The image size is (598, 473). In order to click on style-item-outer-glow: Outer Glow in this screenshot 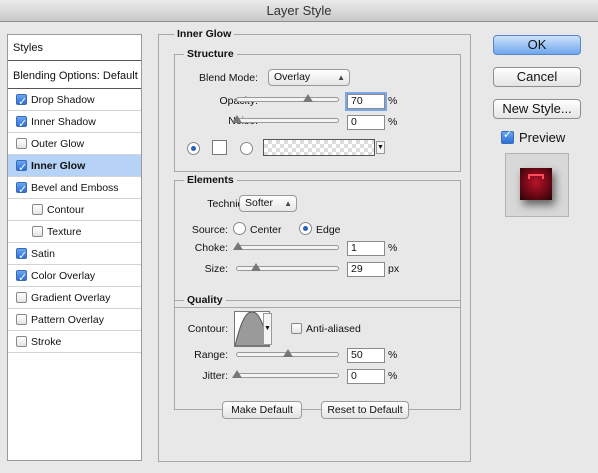, I will do `click(74, 144)`.